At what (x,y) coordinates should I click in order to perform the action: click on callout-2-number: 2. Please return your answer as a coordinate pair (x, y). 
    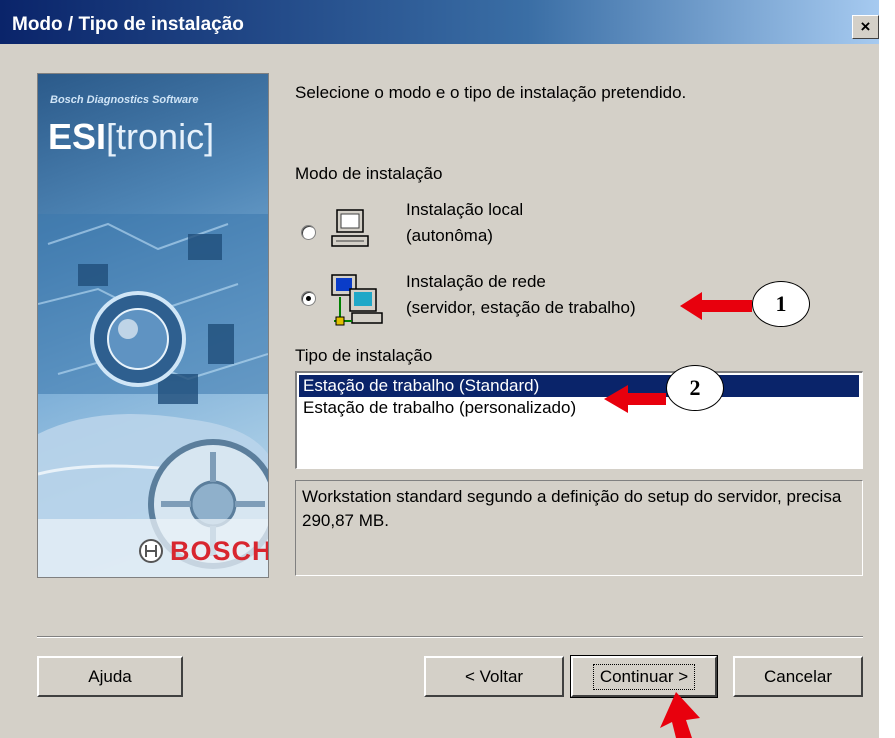
    Looking at the image, I should click on (695, 387).